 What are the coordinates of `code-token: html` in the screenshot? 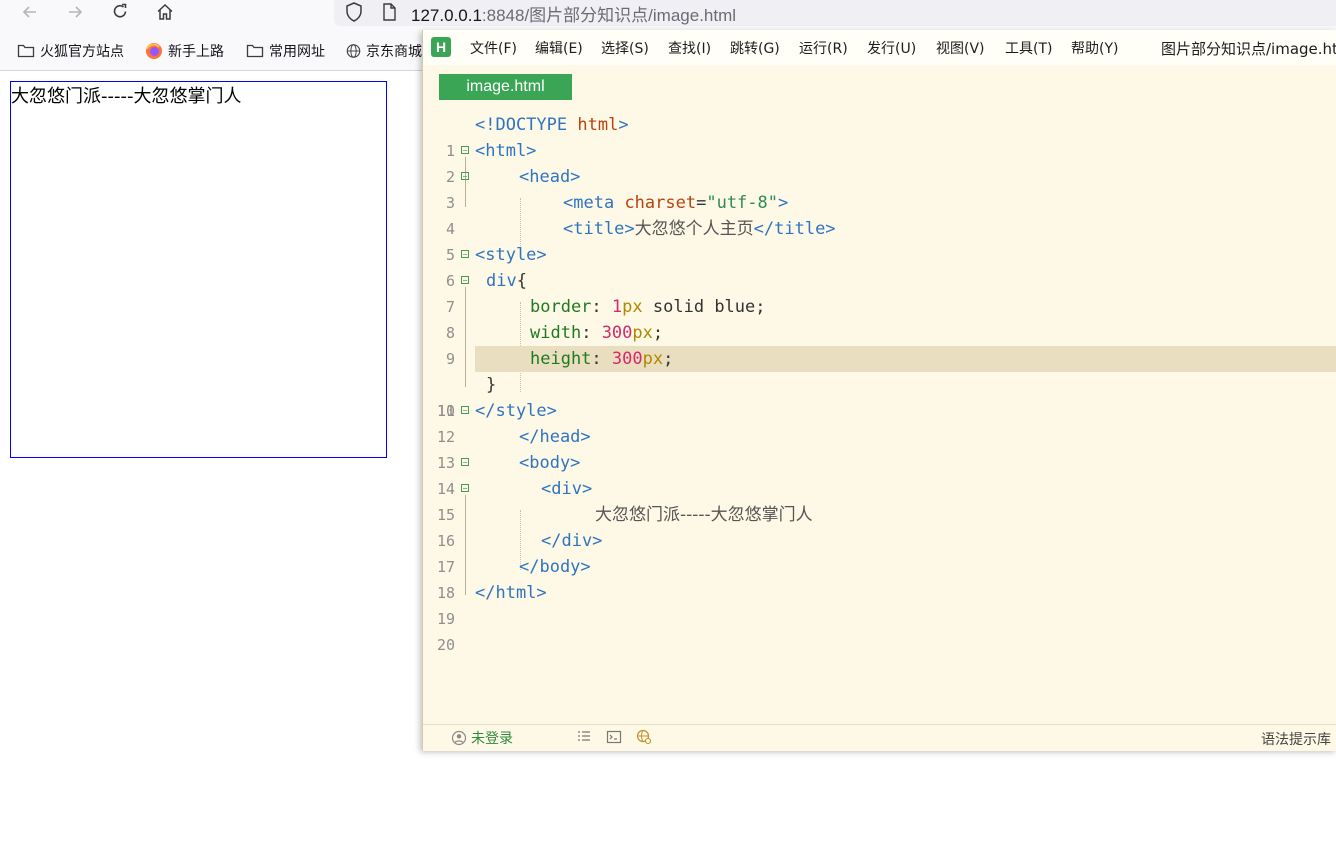 It's located at (598, 125).